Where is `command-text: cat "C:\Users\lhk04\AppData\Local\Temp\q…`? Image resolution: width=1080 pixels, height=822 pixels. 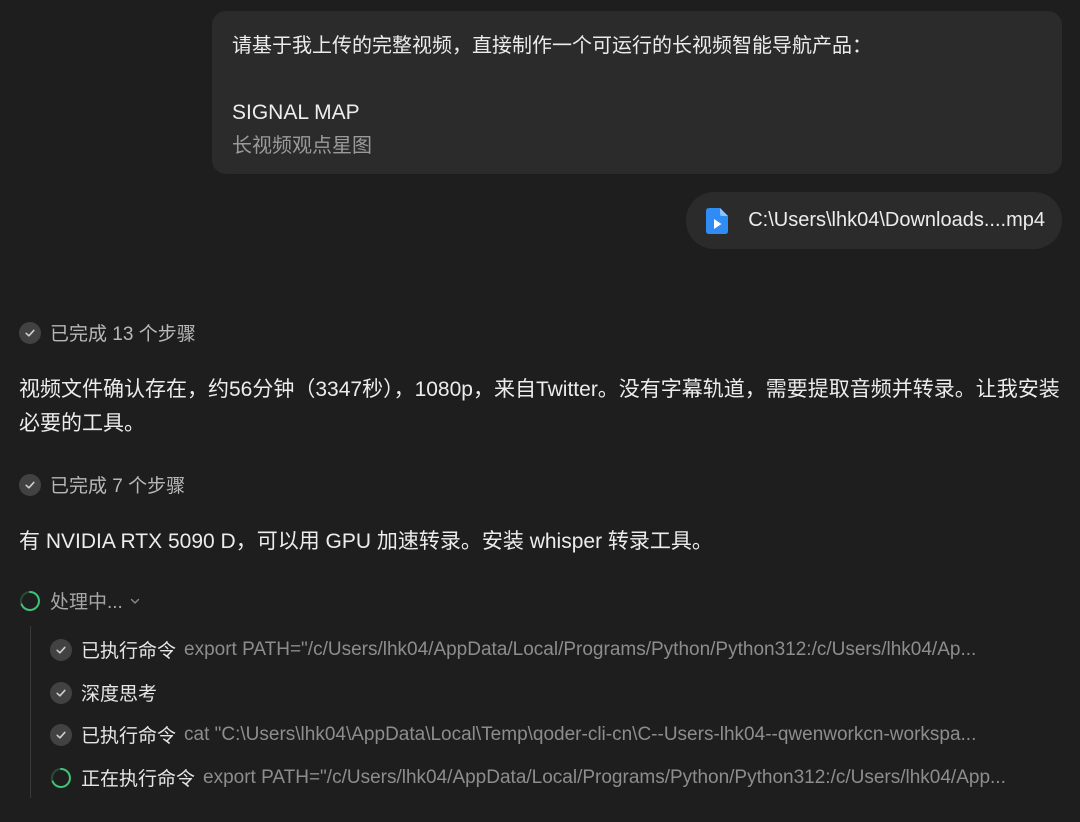 command-text: cat "C:\Users\lhk04\AppData\Local\Temp\q… is located at coordinates (580, 734).